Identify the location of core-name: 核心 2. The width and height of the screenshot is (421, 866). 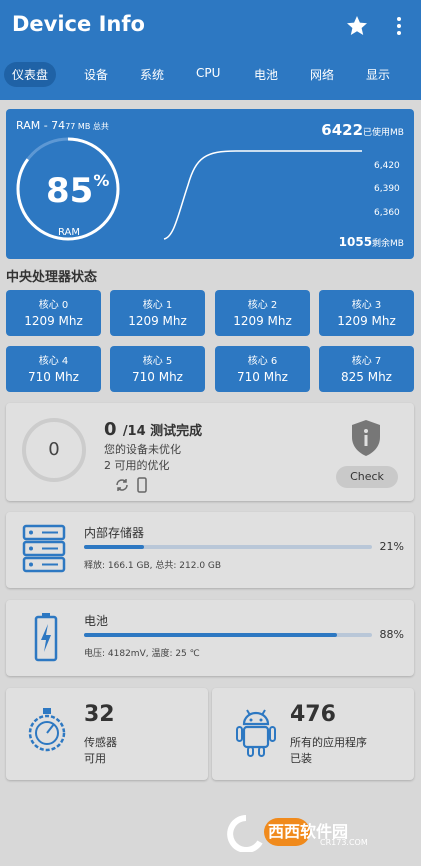
(262, 305).